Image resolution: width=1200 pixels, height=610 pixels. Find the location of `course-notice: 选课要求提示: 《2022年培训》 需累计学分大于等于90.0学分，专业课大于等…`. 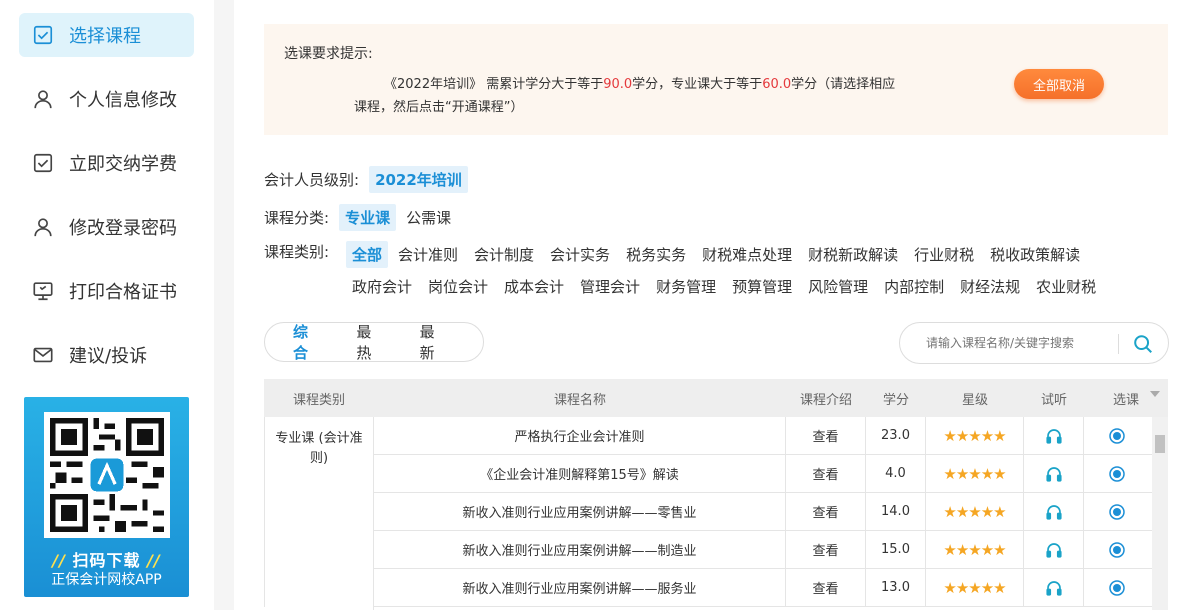

course-notice: 选课要求提示: 《2022年培训》 需累计学分大于等于90.0学分，专业课大于等… is located at coordinates (716, 79).